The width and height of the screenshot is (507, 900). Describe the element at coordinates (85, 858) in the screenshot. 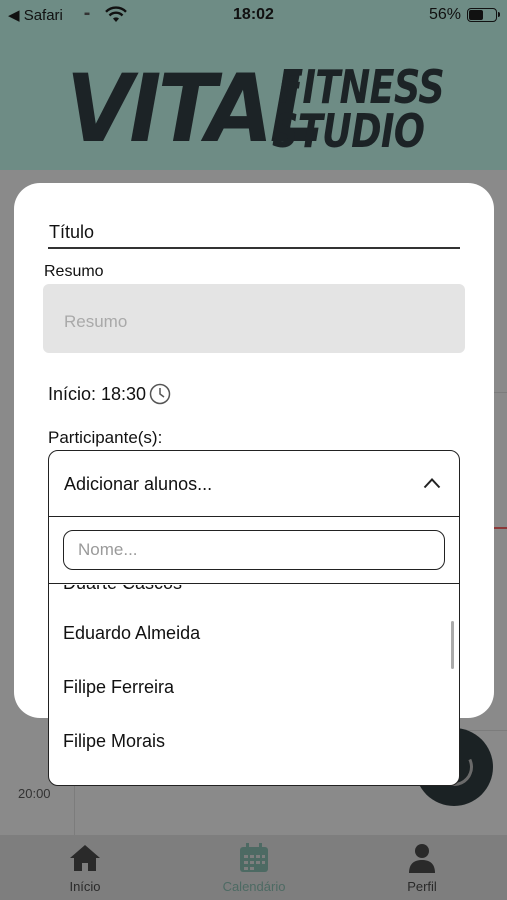

I see `home-icon` at that location.